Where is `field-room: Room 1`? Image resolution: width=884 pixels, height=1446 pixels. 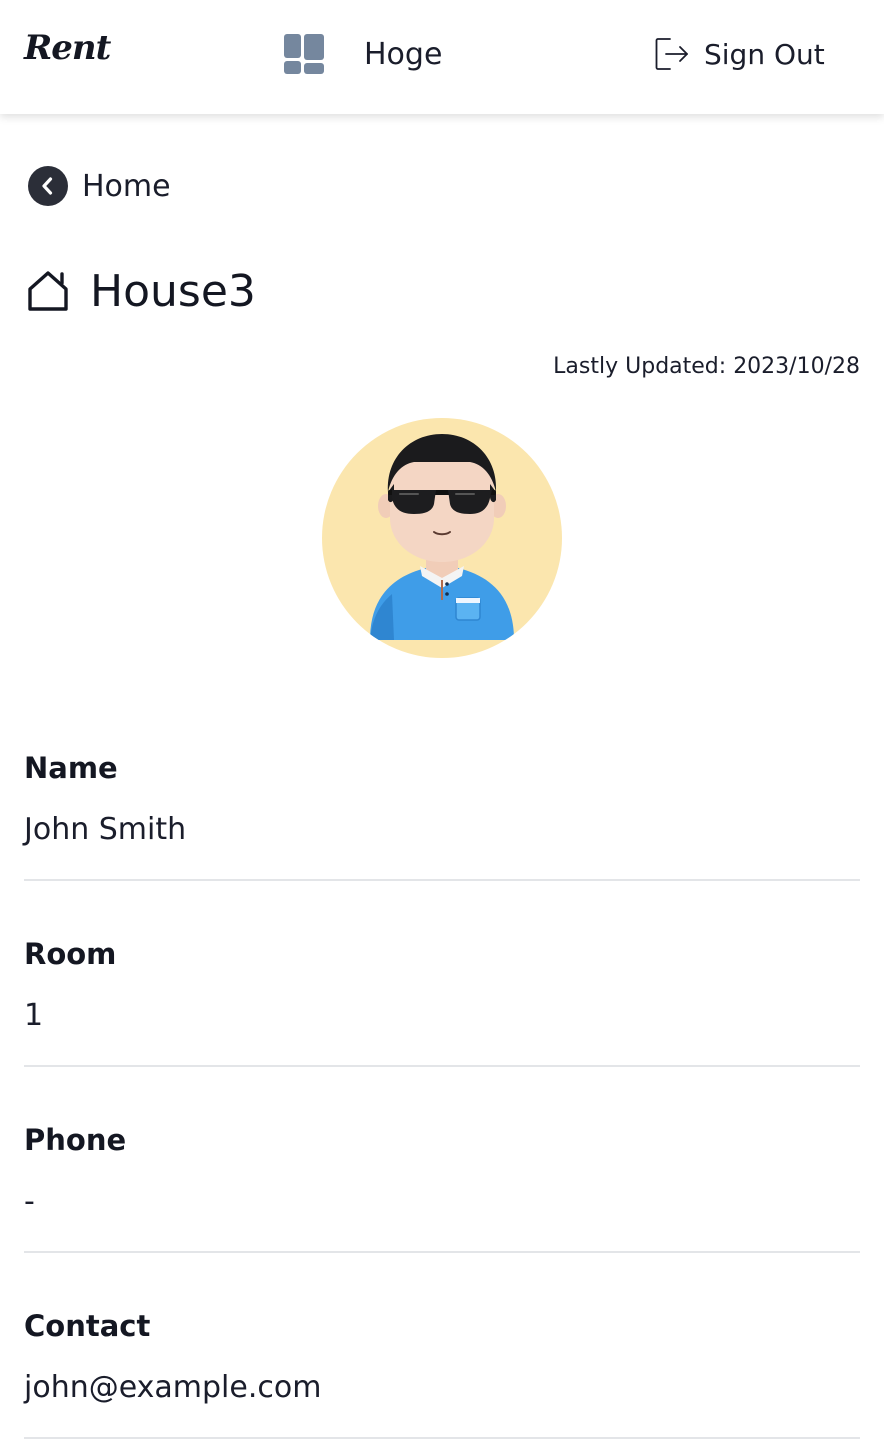 field-room: Room 1 is located at coordinates (442, 1000).